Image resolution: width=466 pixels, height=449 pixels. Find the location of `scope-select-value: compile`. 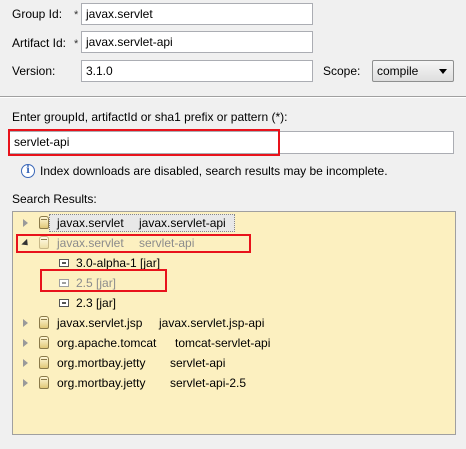

scope-select-value: compile is located at coordinates (398, 71).